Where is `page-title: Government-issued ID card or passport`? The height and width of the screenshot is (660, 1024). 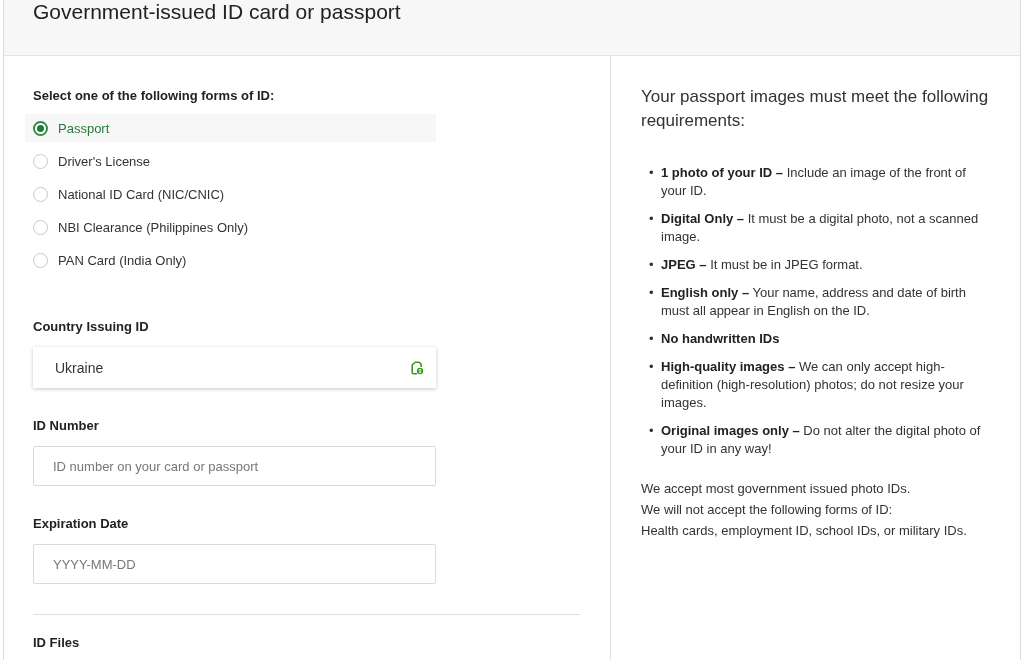
page-title: Government-issued ID card or passport is located at coordinates (217, 12).